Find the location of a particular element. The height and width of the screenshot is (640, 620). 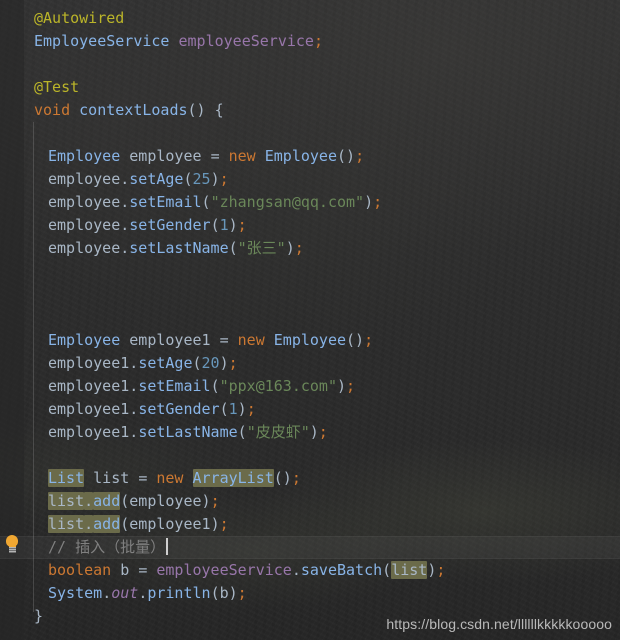

code-token: = is located at coordinates (143, 570).